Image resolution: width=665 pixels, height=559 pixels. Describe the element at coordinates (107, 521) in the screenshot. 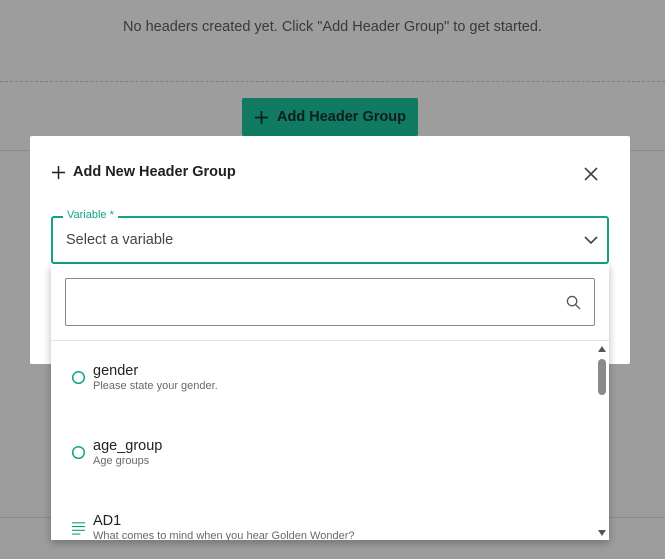

I see `option-name: AD1` at that location.